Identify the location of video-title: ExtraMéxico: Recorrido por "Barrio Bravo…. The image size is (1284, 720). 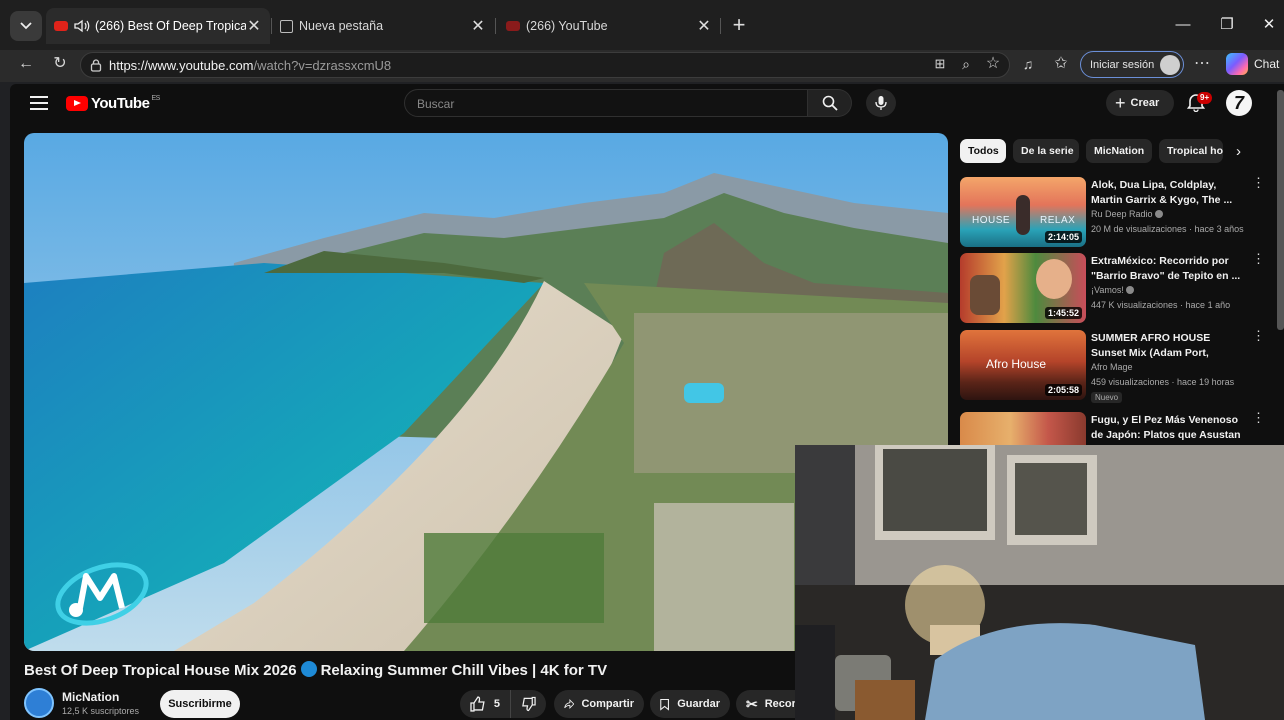
(1166, 269).